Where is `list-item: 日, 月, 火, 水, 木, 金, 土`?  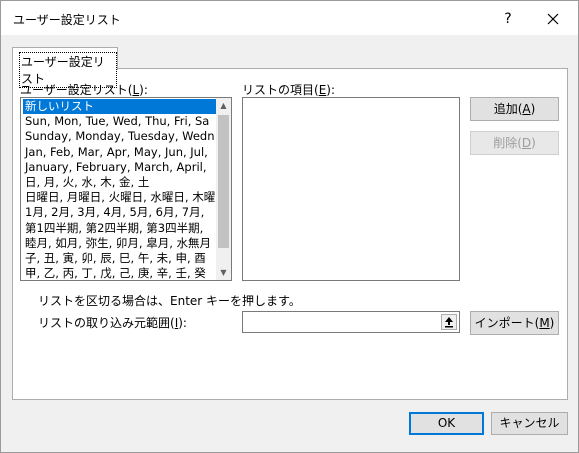
list-item: 日, 月, 火, 水, 木, 金, 土 is located at coordinates (119, 182).